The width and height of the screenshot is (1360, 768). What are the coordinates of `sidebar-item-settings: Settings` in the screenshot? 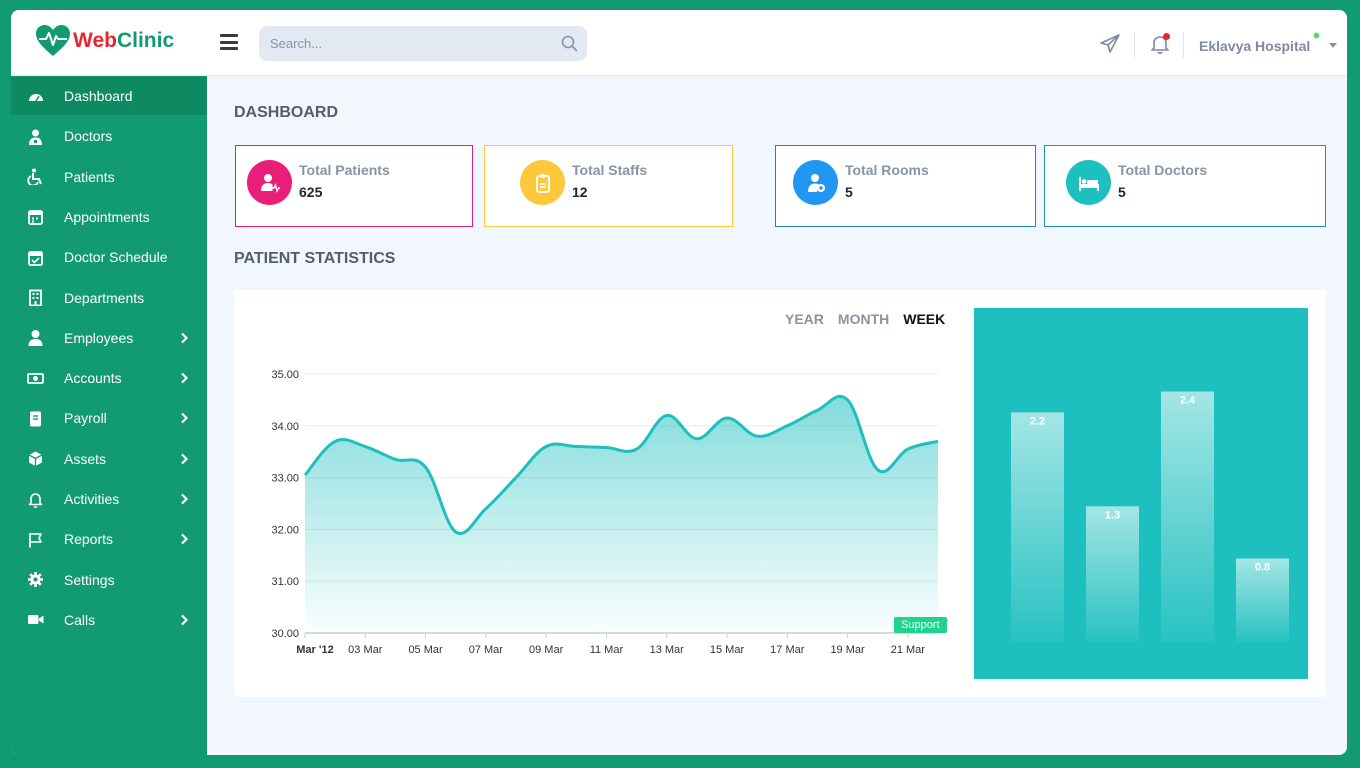 It's located at (109, 580).